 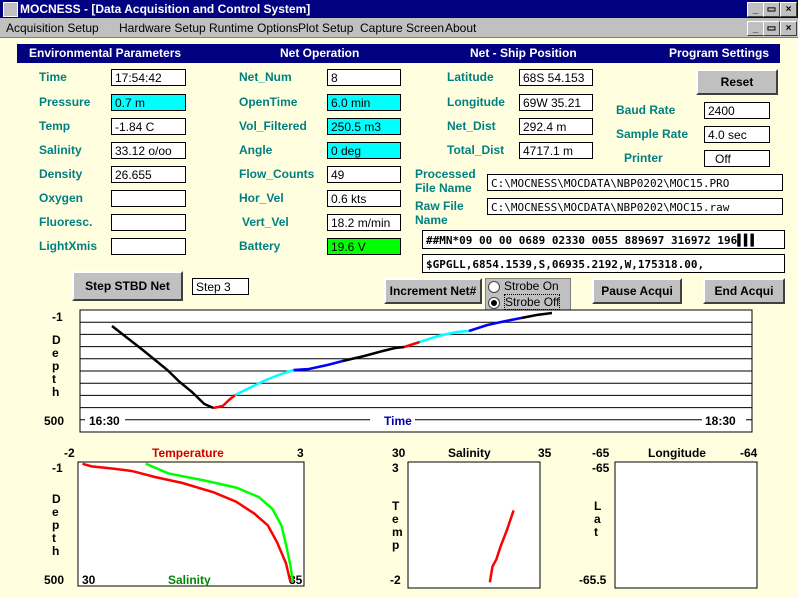 I want to click on hor-vel-field: 0.6 kts, so click(x=364, y=198).